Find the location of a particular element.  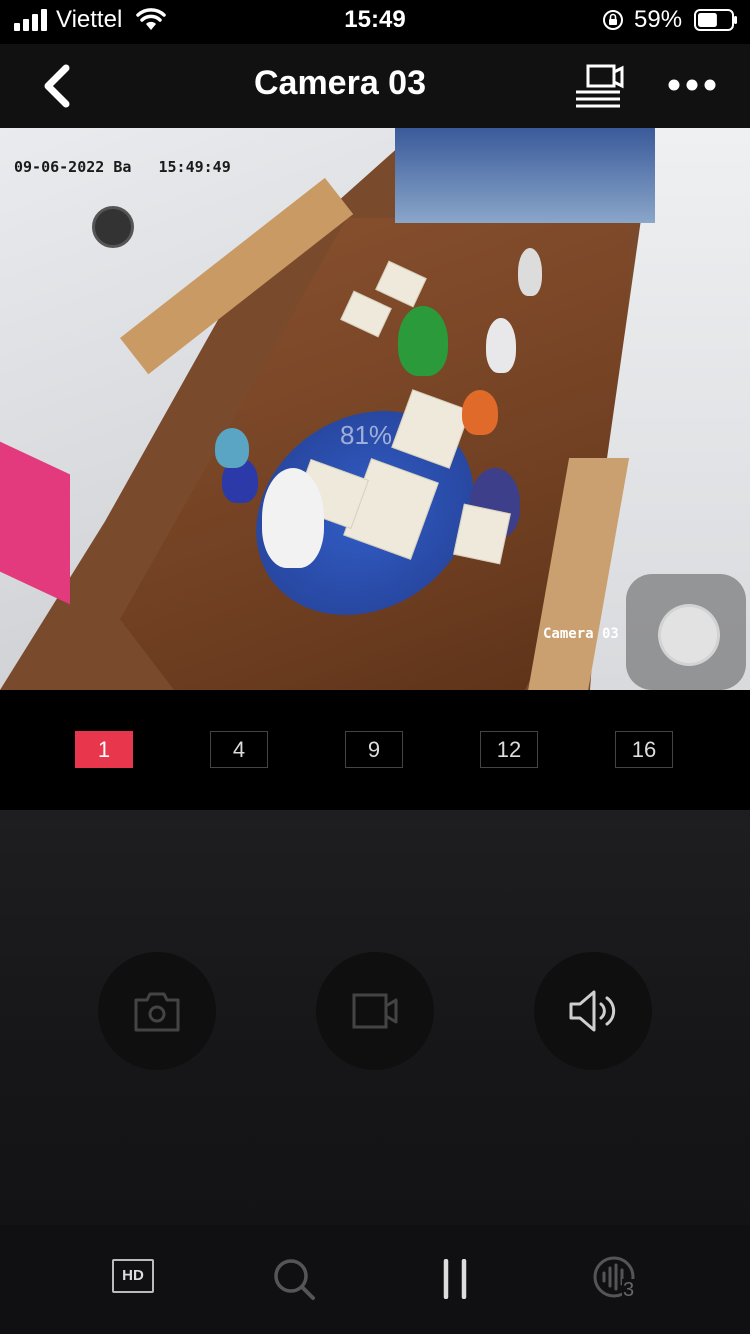

camera-scene-window is located at coordinates (525, 175).